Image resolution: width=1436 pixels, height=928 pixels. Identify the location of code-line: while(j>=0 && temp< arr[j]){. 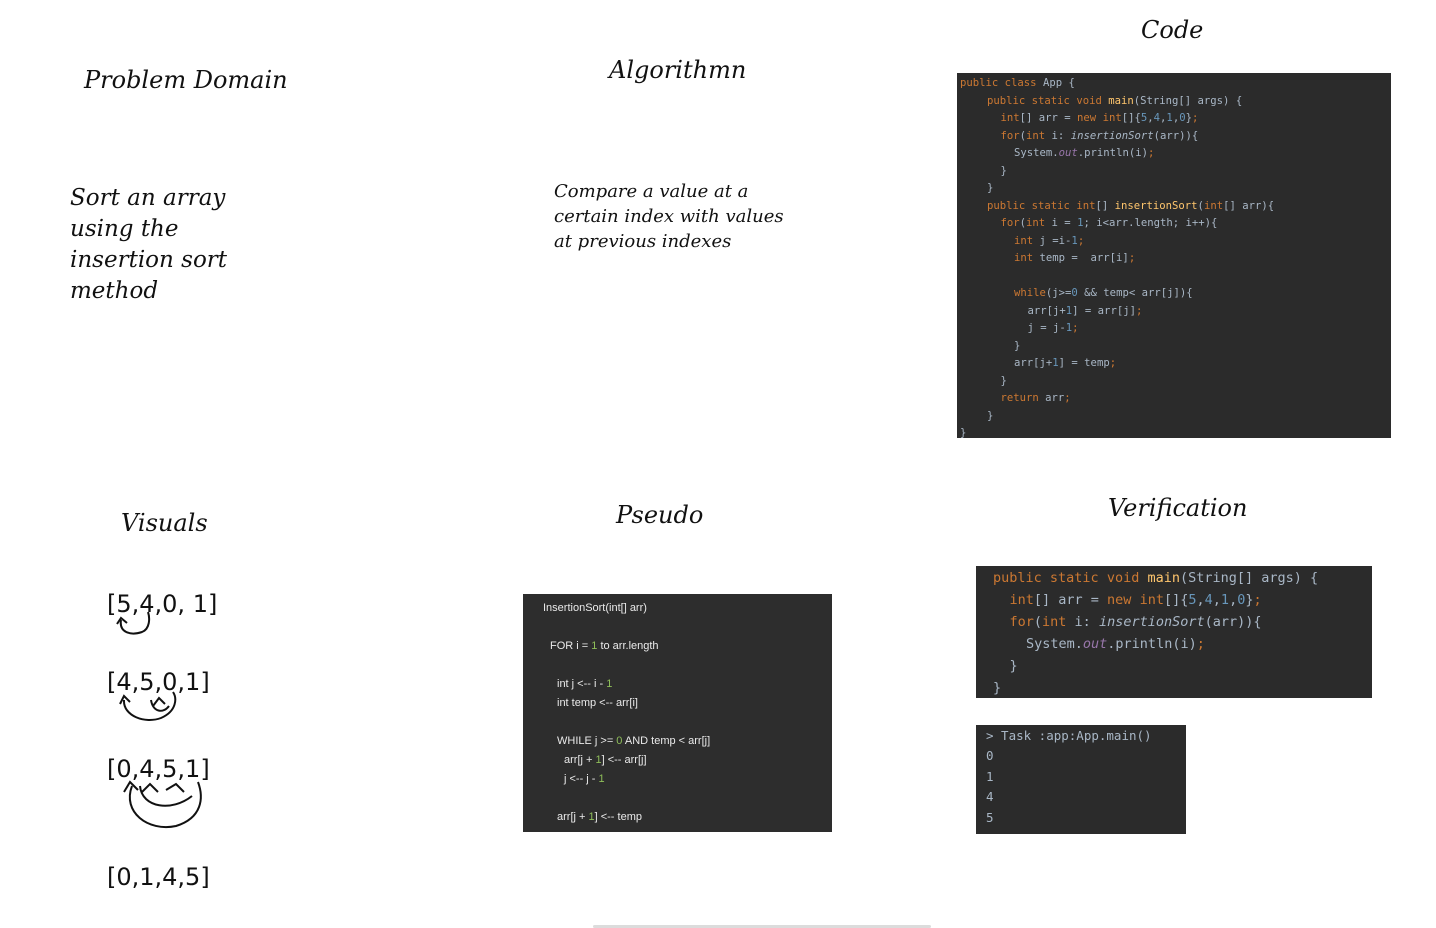
(1103, 293).